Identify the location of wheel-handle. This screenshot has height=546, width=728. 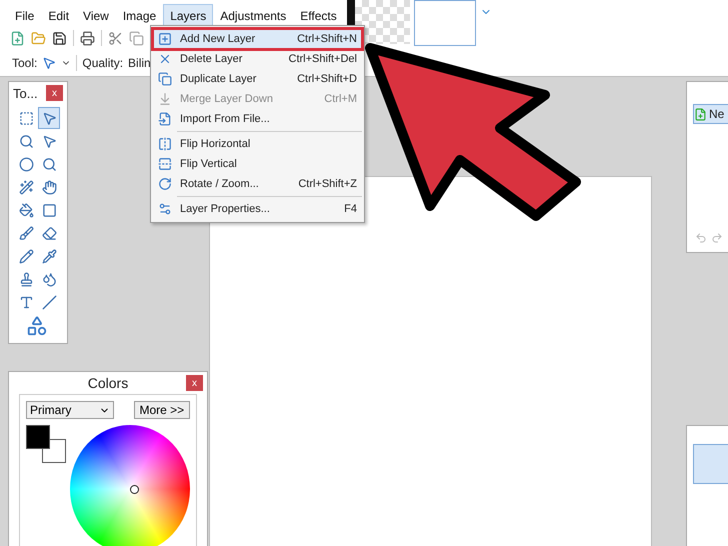
(134, 489).